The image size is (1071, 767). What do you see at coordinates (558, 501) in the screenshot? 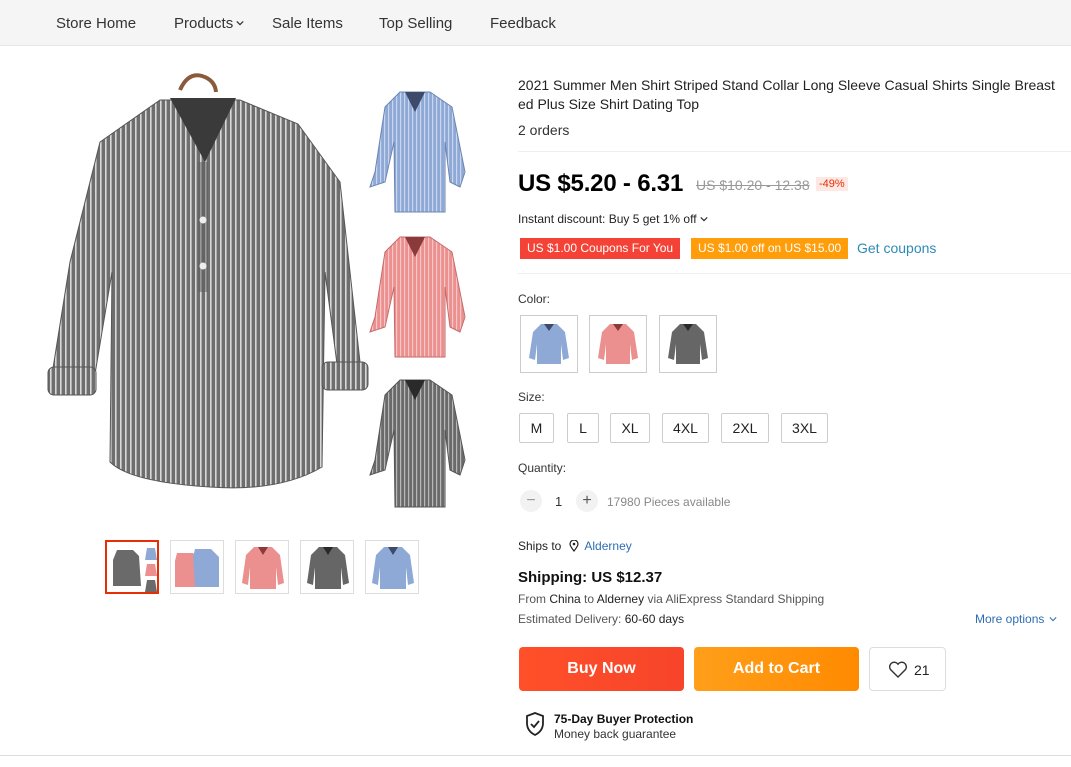
I see `quantity-value: 1` at bounding box center [558, 501].